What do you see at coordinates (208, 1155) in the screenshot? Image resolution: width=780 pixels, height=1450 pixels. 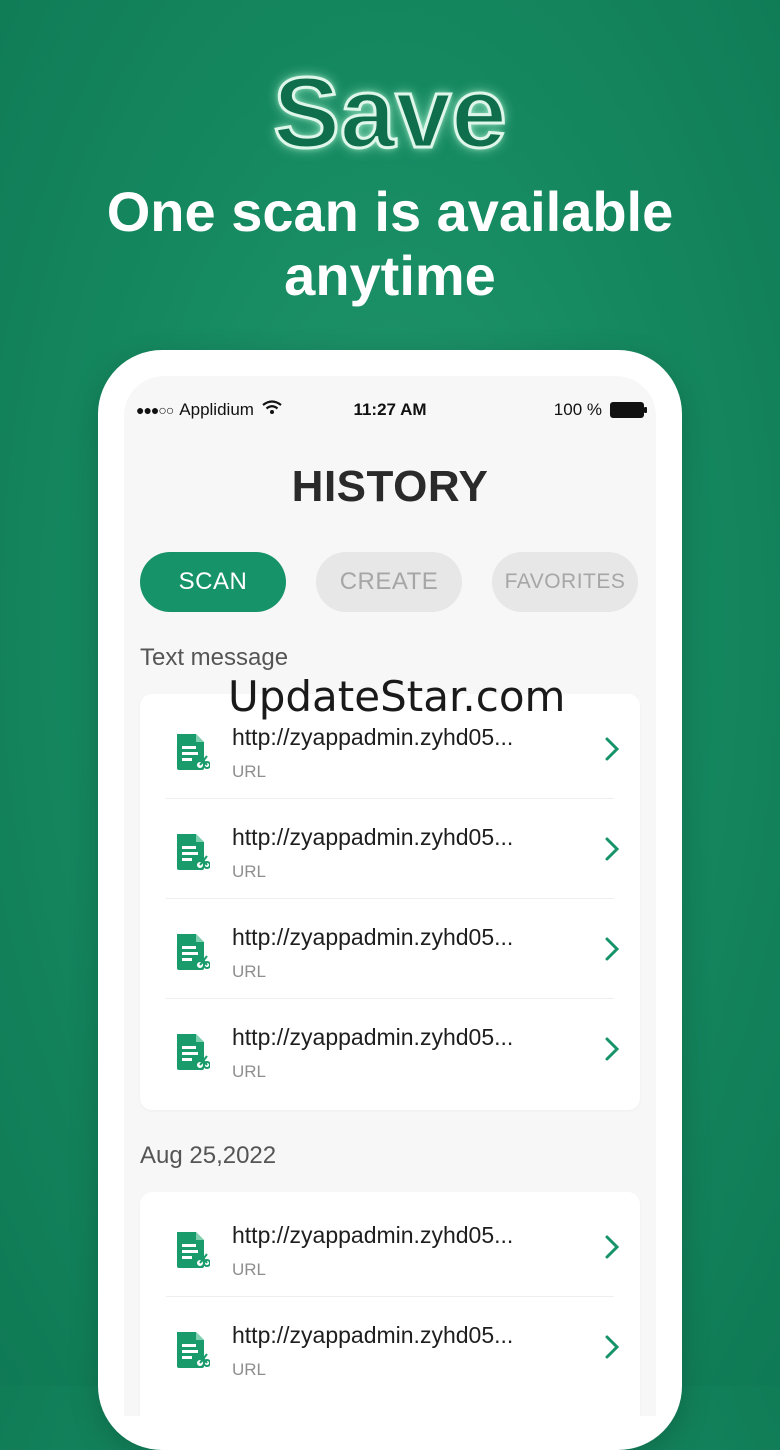 I see `section-label: Aug 25,2022` at bounding box center [208, 1155].